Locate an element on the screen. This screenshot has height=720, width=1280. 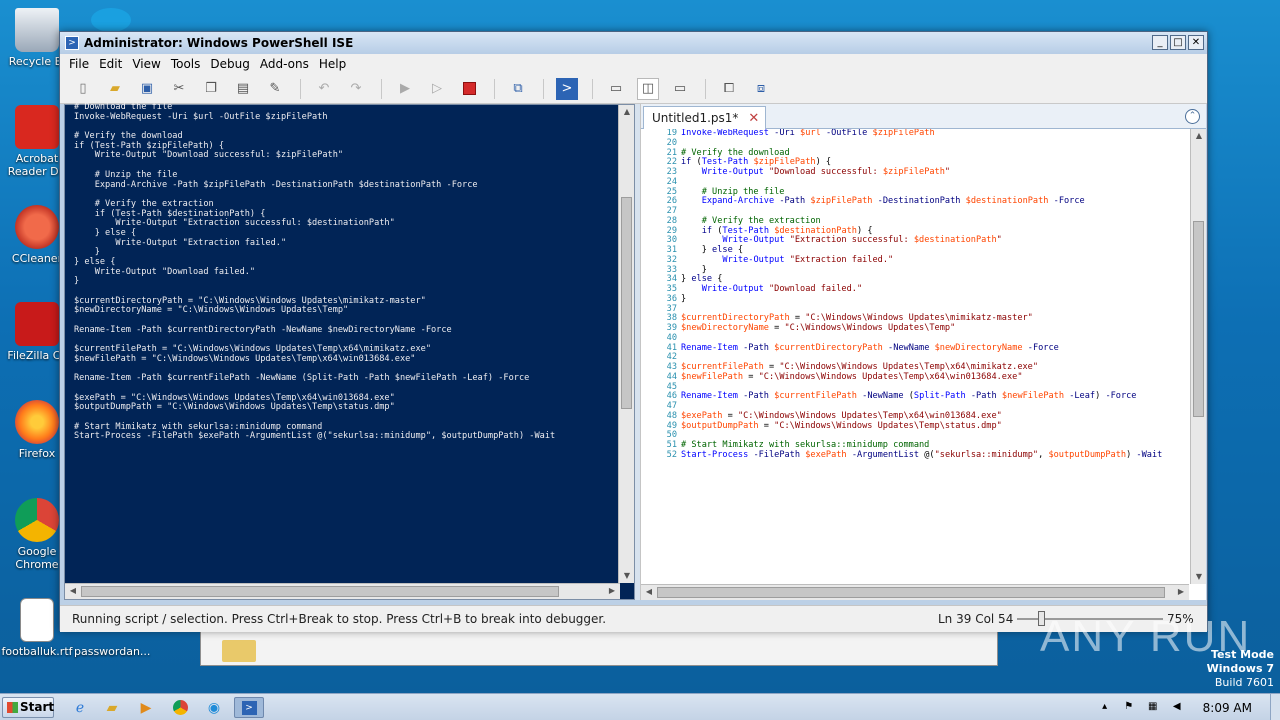
close-button: ✕ is located at coordinates (1196, 42).